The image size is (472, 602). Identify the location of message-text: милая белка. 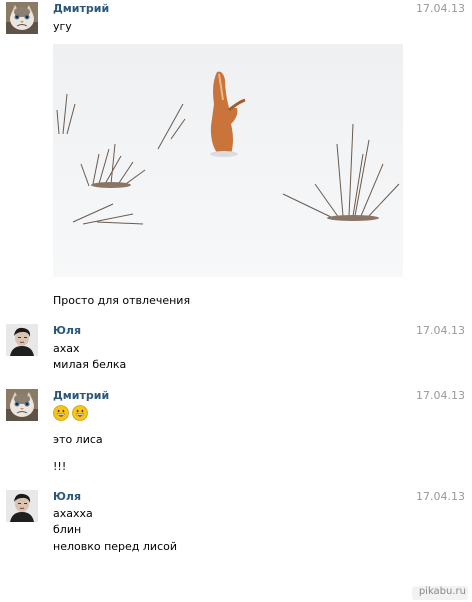
(90, 364).